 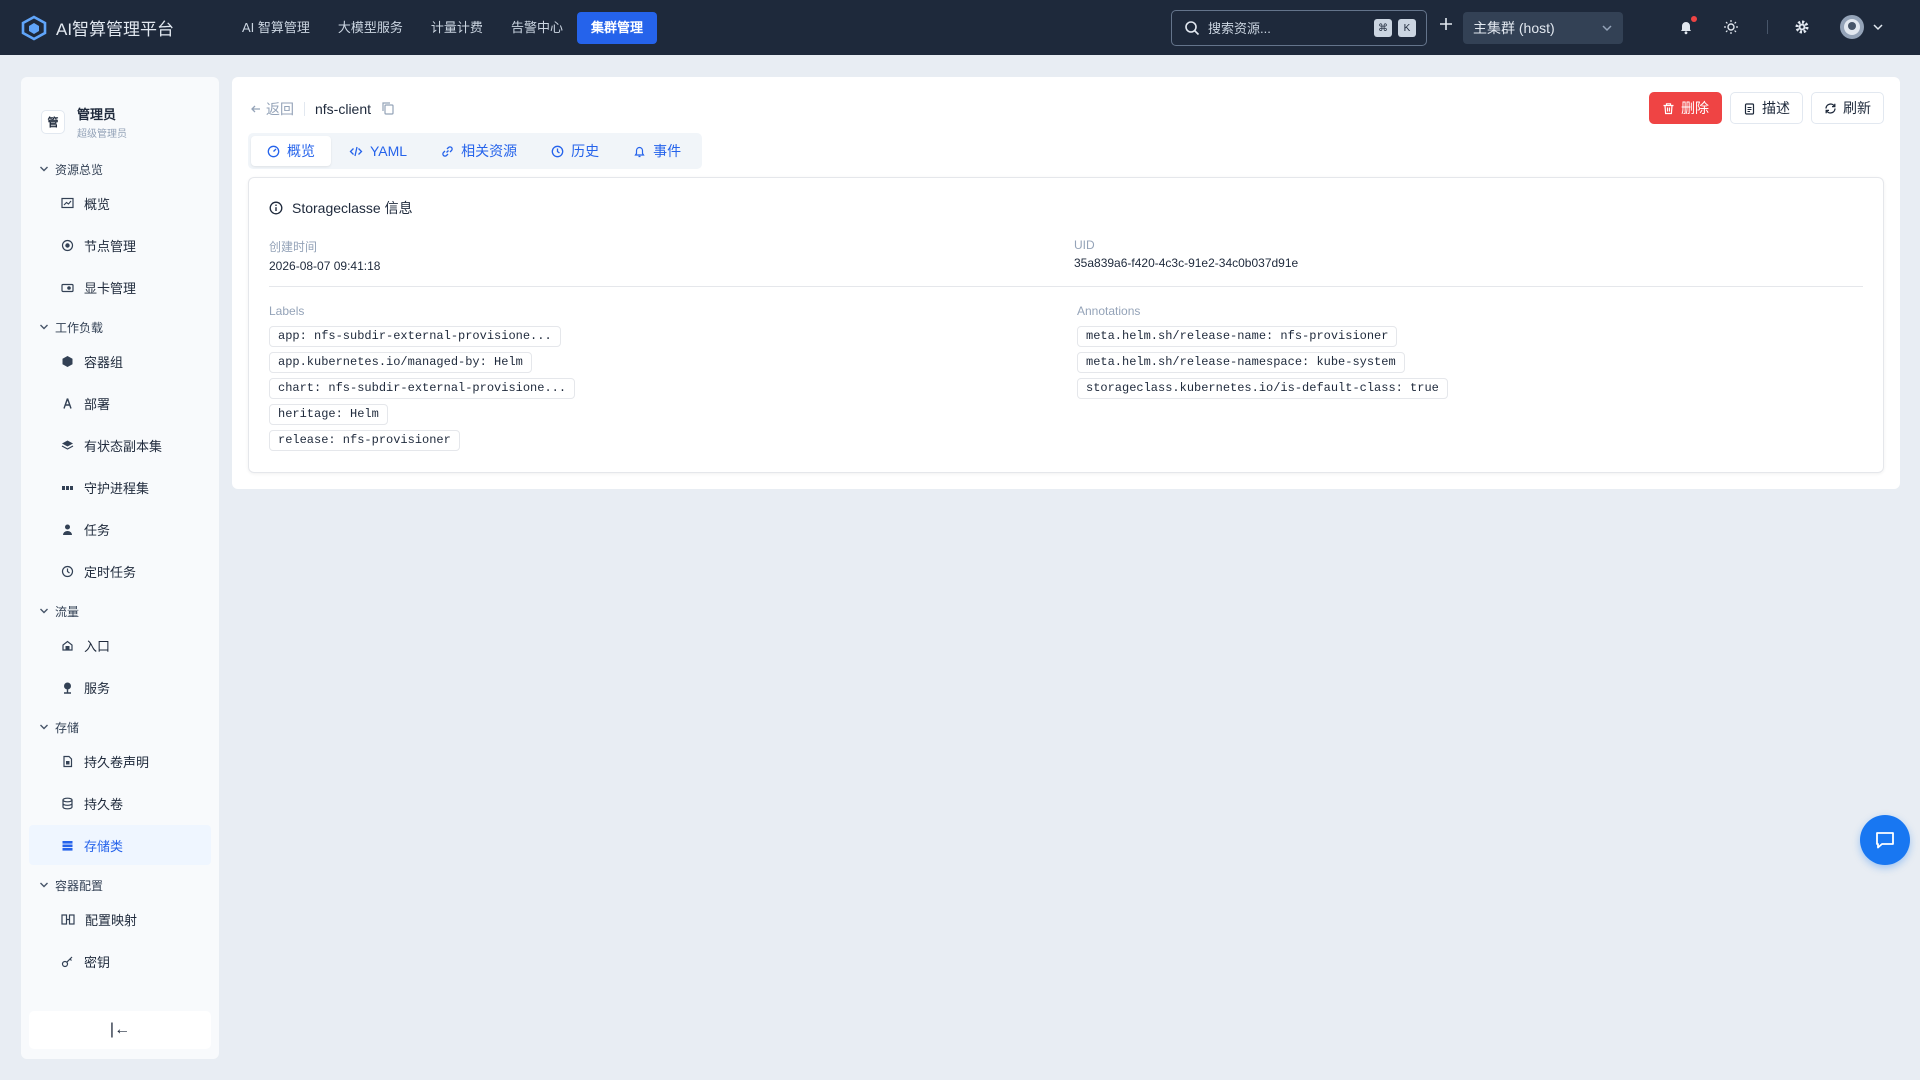 What do you see at coordinates (1543, 28) in the screenshot?
I see `cluster-select: 主集群 (host)` at bounding box center [1543, 28].